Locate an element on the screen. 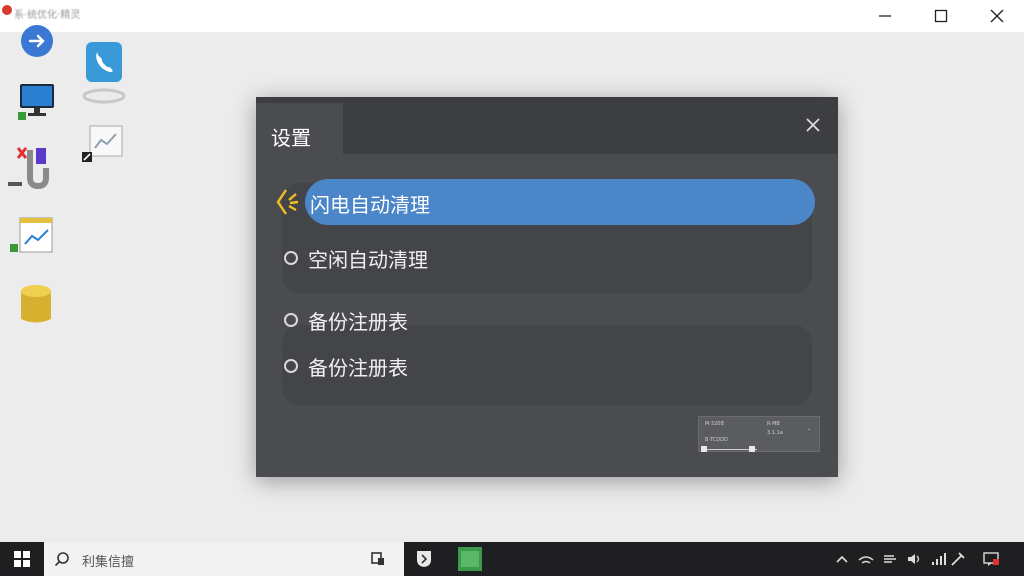 This screenshot has height=576, width=1024. close-window-button is located at coordinates (997, 16).